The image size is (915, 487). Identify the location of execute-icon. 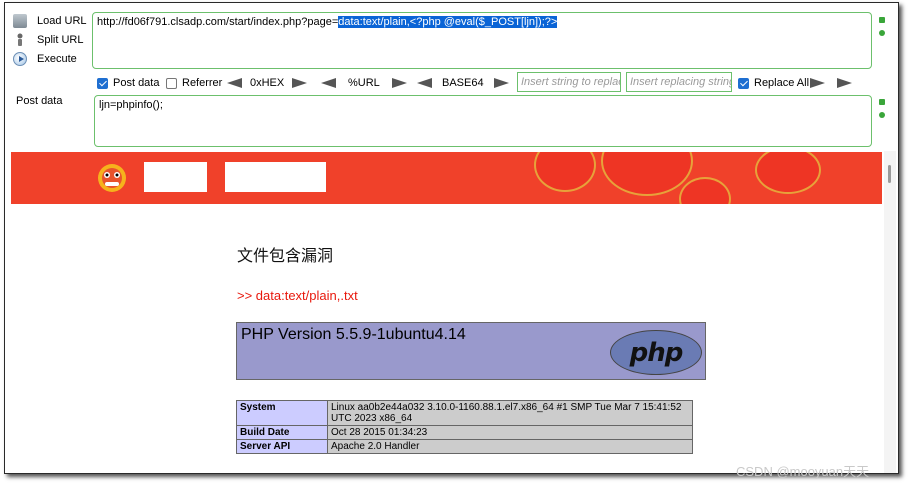
(20, 59).